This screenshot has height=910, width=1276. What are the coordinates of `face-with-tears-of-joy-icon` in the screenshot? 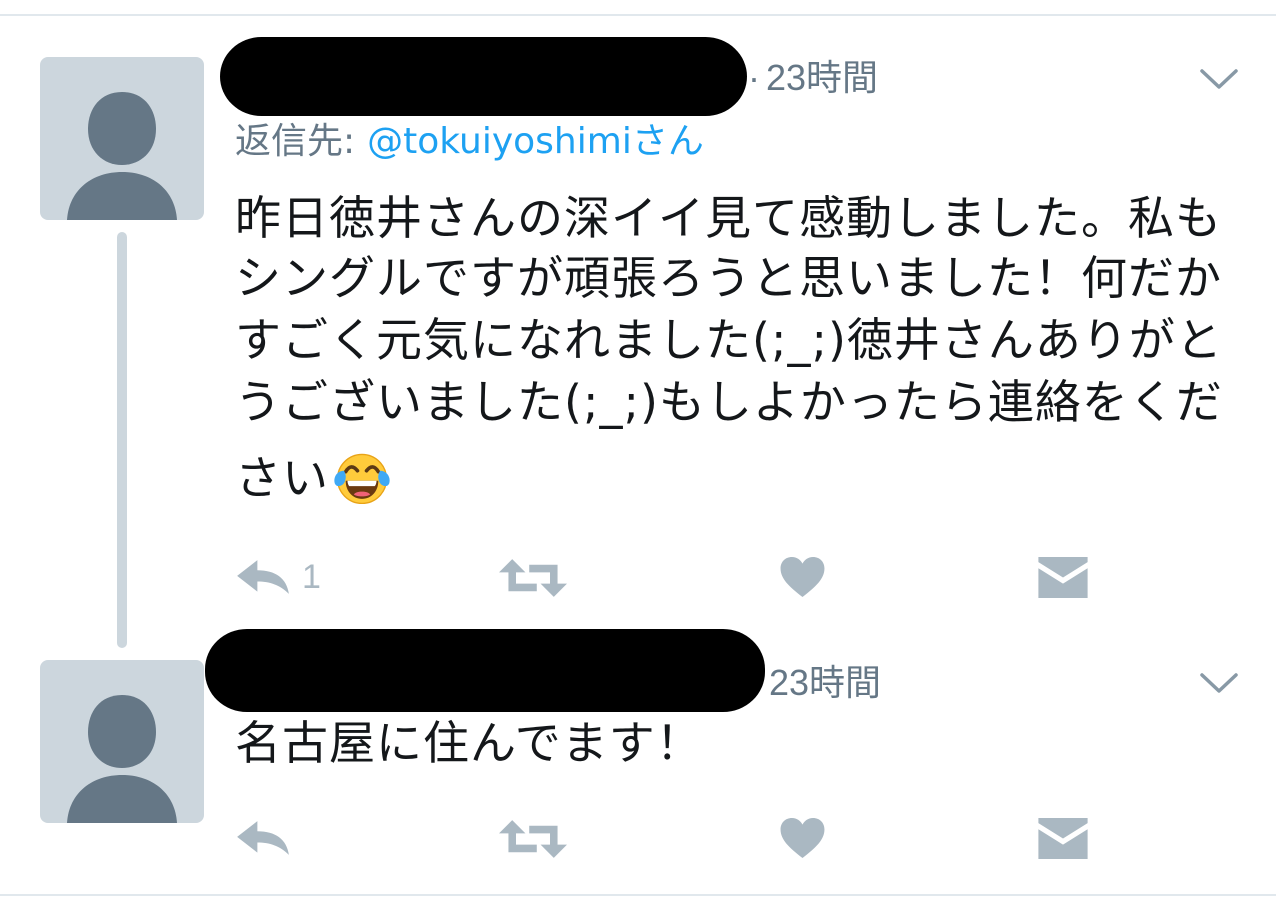 It's located at (362, 478).